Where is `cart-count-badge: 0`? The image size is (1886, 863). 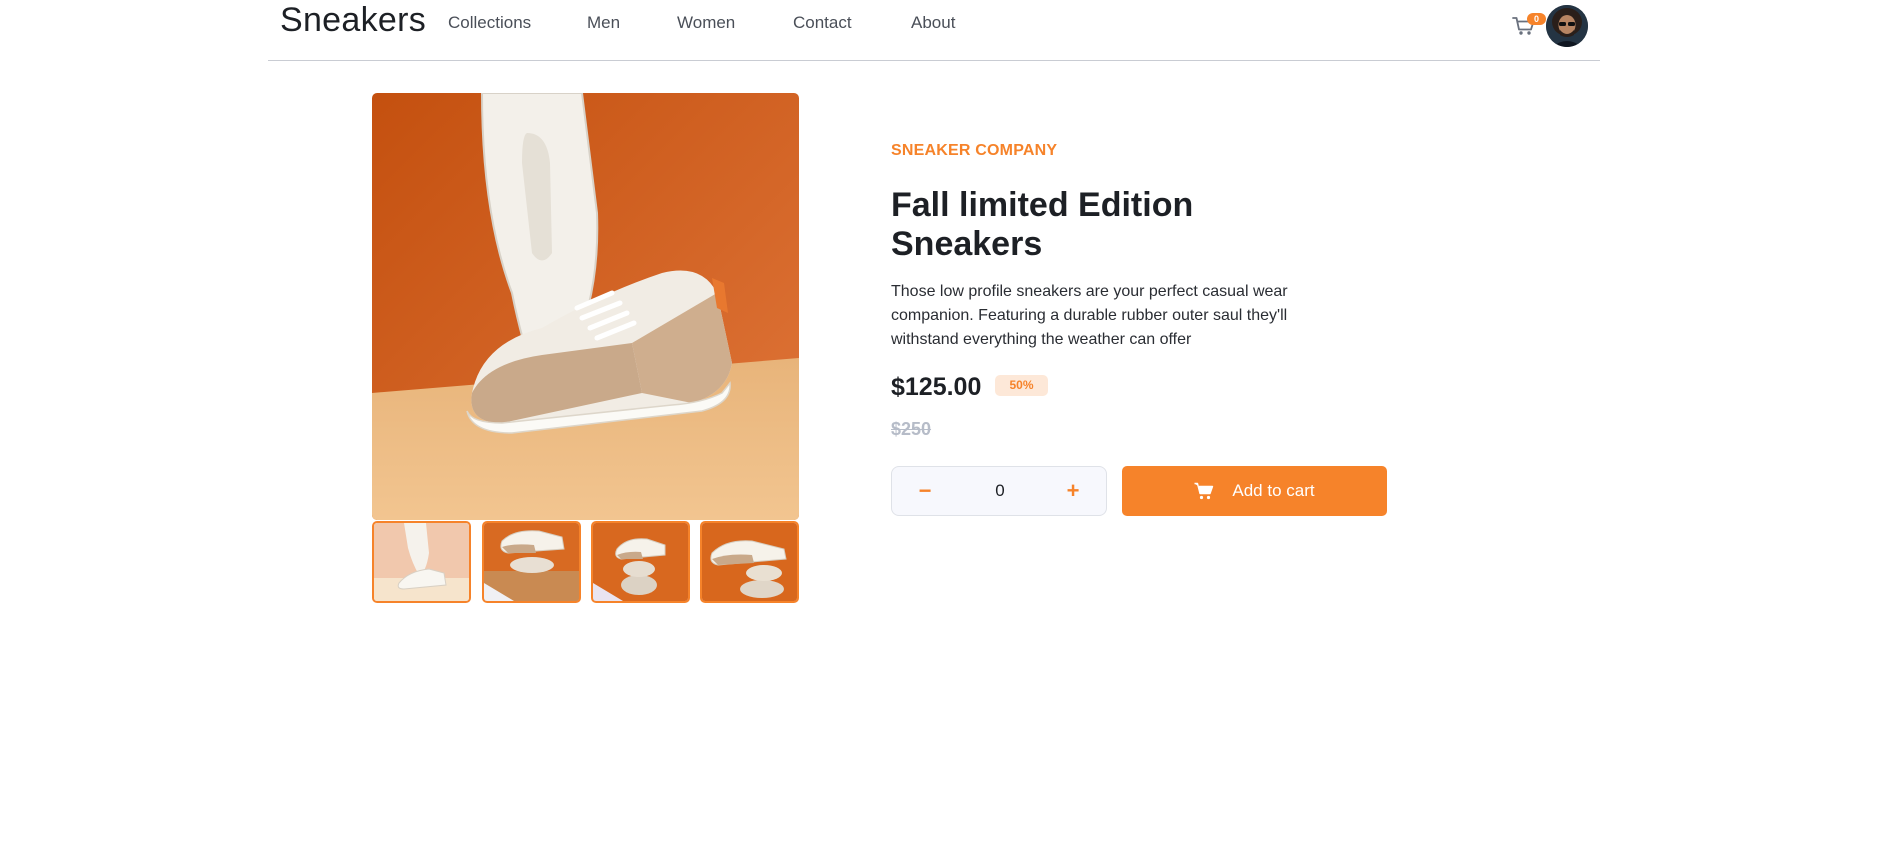
cart-count-badge: 0 is located at coordinates (1536, 19).